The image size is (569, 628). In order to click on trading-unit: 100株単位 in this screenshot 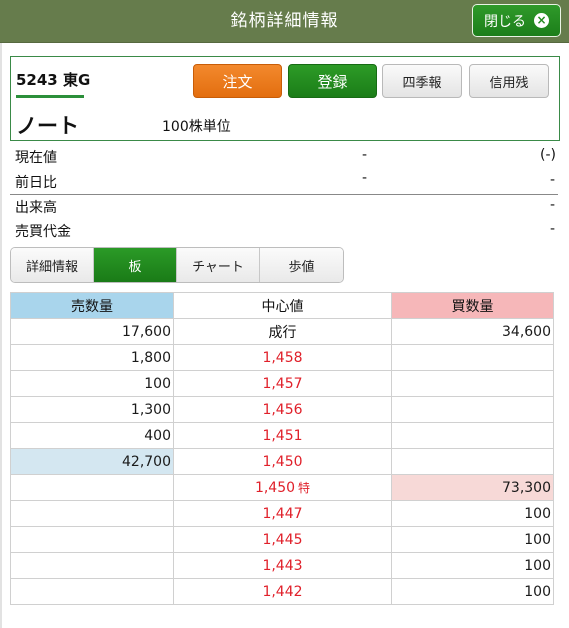, I will do `click(196, 127)`.